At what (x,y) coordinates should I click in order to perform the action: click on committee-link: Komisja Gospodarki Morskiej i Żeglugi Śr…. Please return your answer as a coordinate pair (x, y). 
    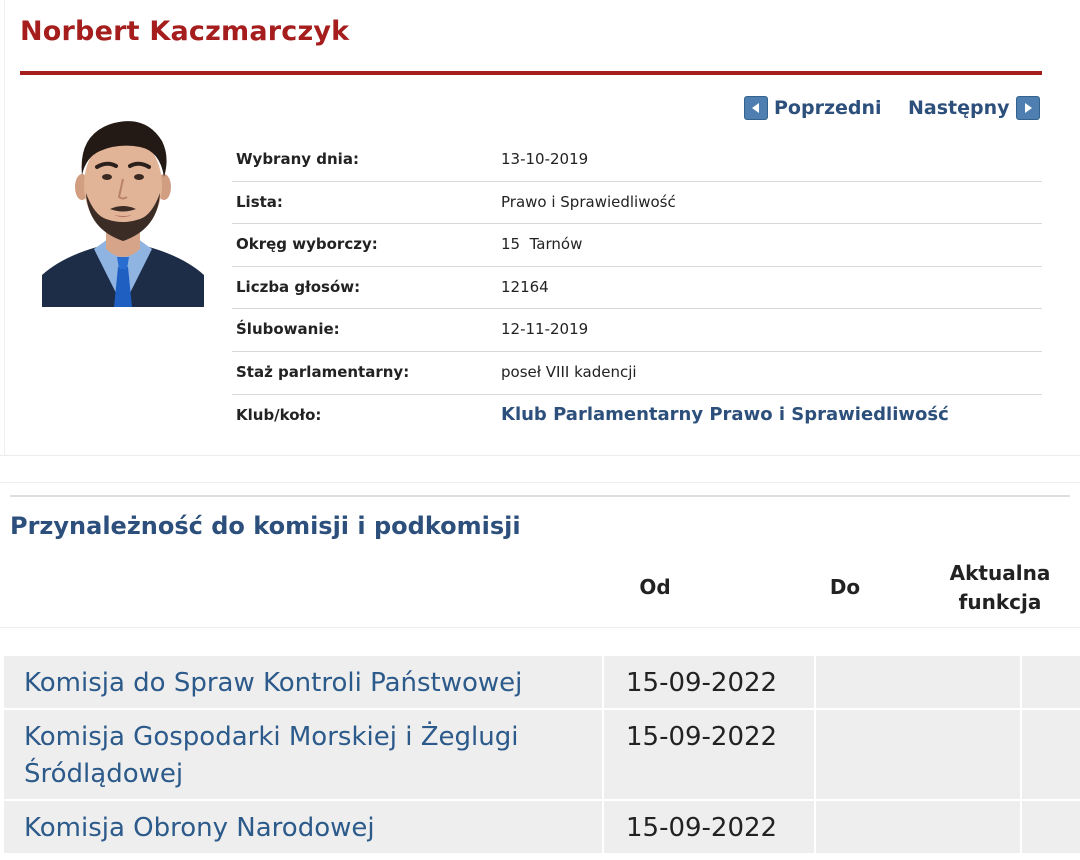
    Looking at the image, I should click on (313, 756).